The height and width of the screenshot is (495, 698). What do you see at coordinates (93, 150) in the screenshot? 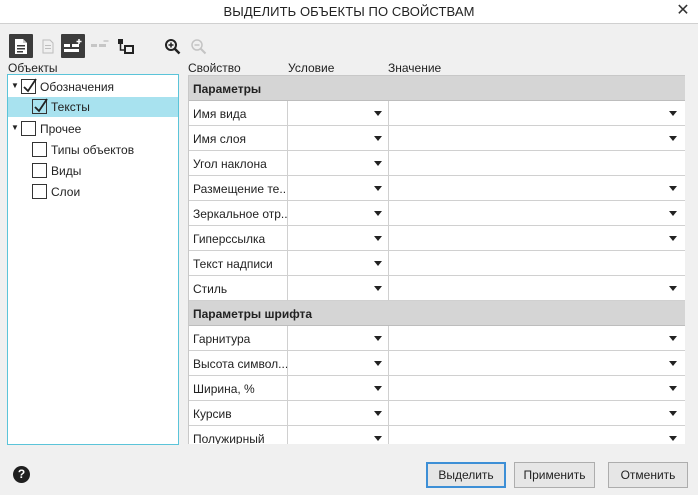
I see `tree-item-tipy-obektov: Типы объектов` at bounding box center [93, 150].